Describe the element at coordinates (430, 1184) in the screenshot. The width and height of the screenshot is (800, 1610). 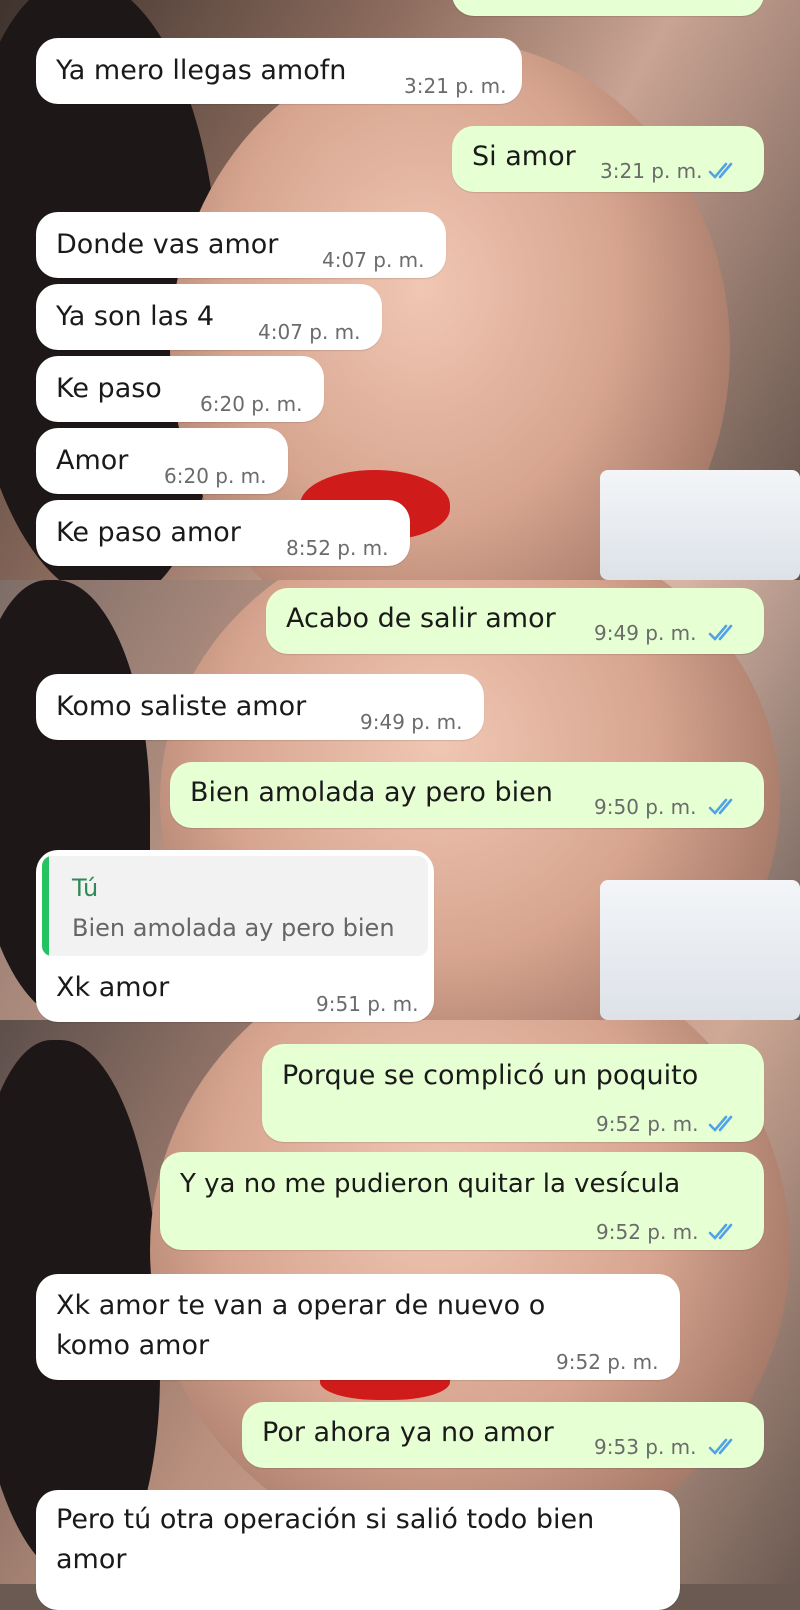
I see `message-text: Y ya no me pudieron quitar la vesícula` at that location.